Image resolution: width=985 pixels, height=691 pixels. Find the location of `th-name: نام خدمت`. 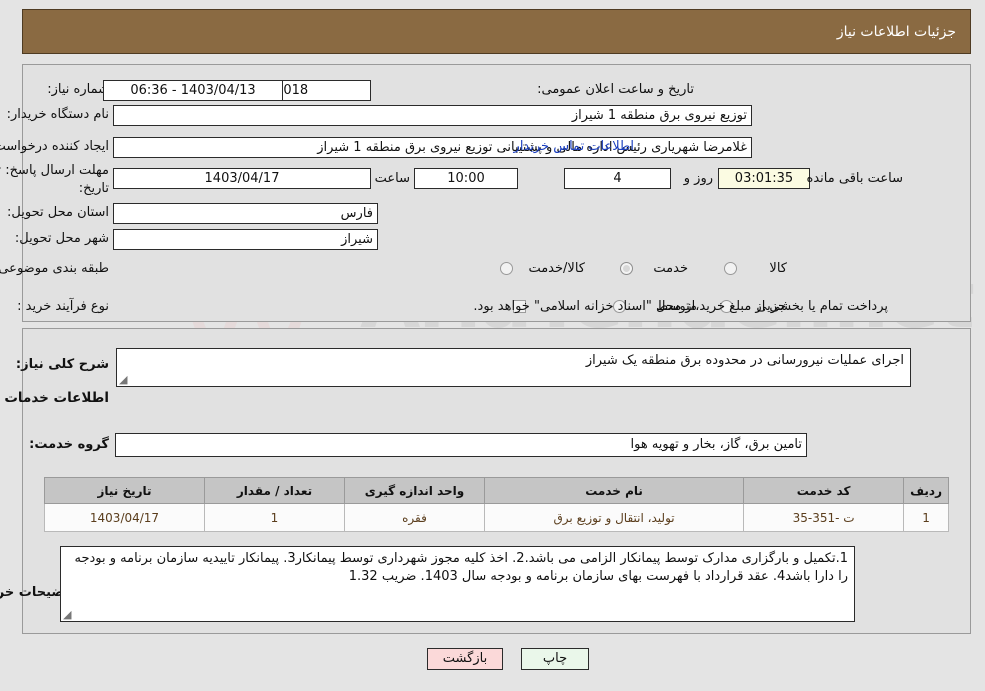

th-name: نام خدمت is located at coordinates (614, 490).